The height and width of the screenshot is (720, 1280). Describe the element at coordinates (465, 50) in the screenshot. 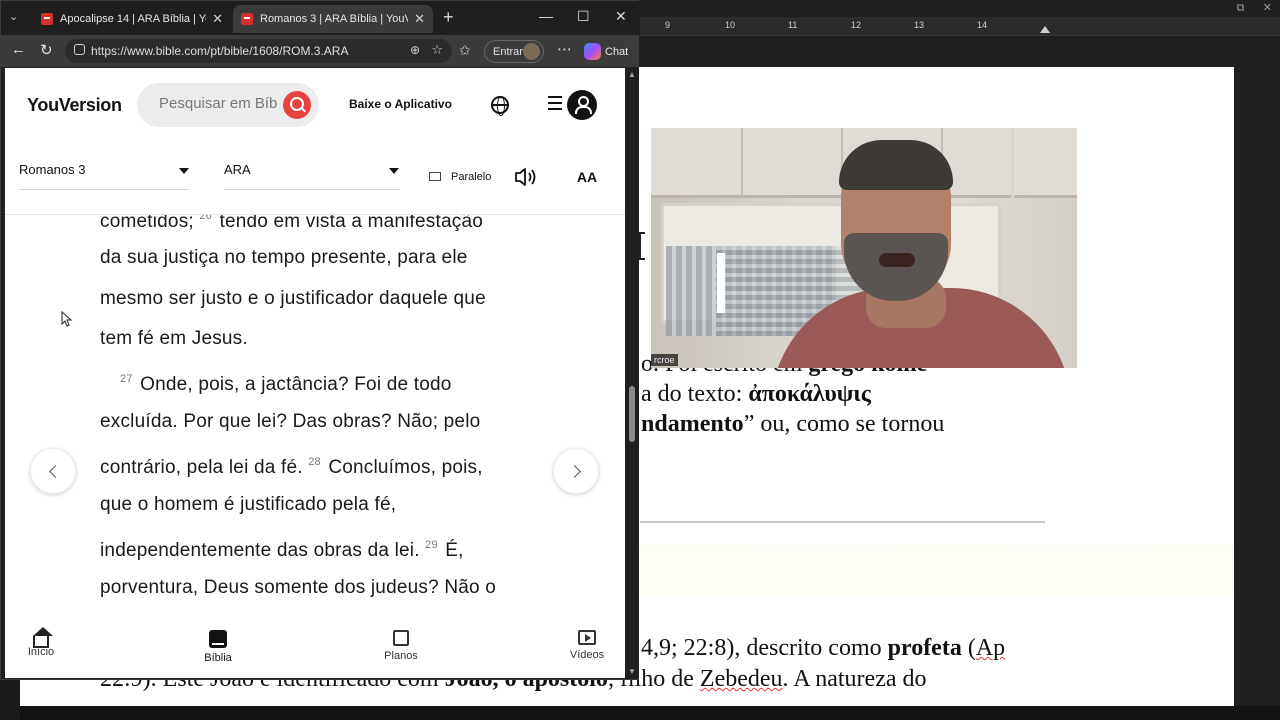

I see `favorites-icon: ✩` at that location.